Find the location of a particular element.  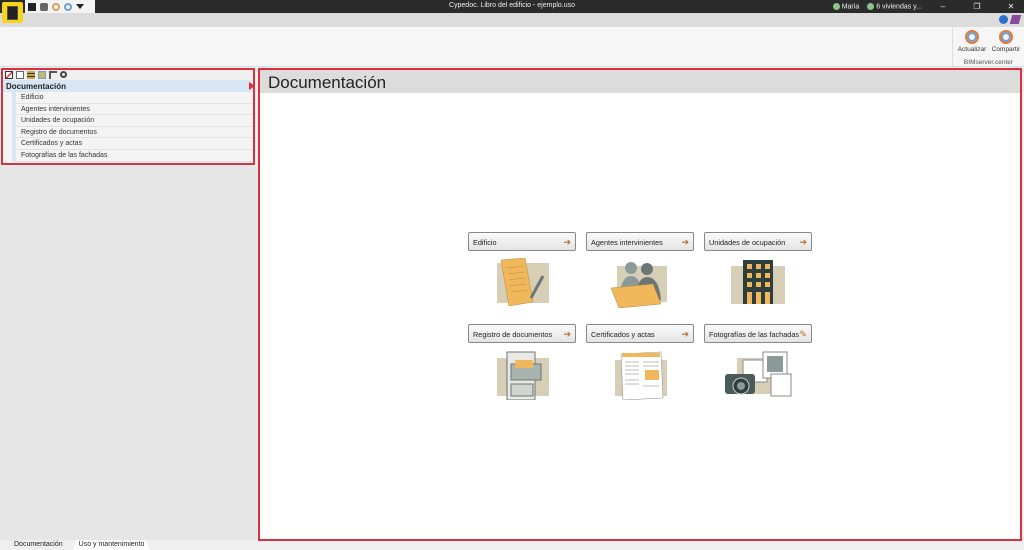

building-illustration is located at coordinates (758, 282).